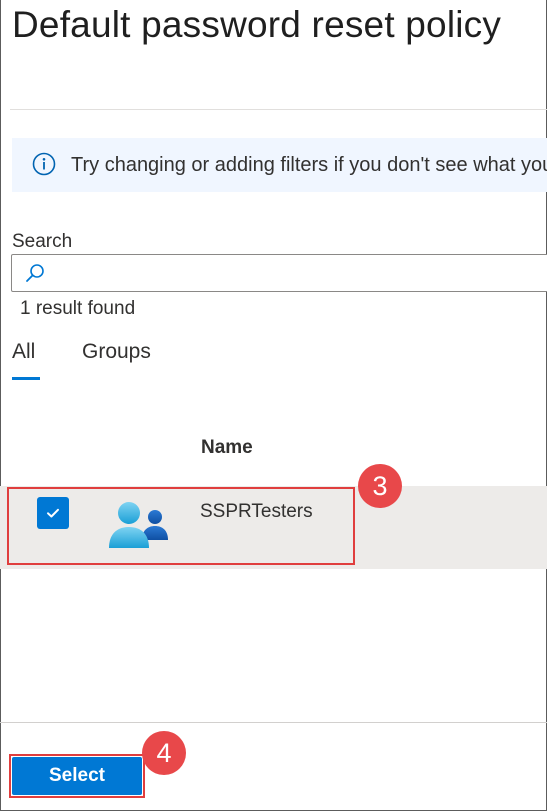 This screenshot has width=547, height=812. Describe the element at coordinates (26, 378) in the screenshot. I see `tab-selected-indicator` at that location.